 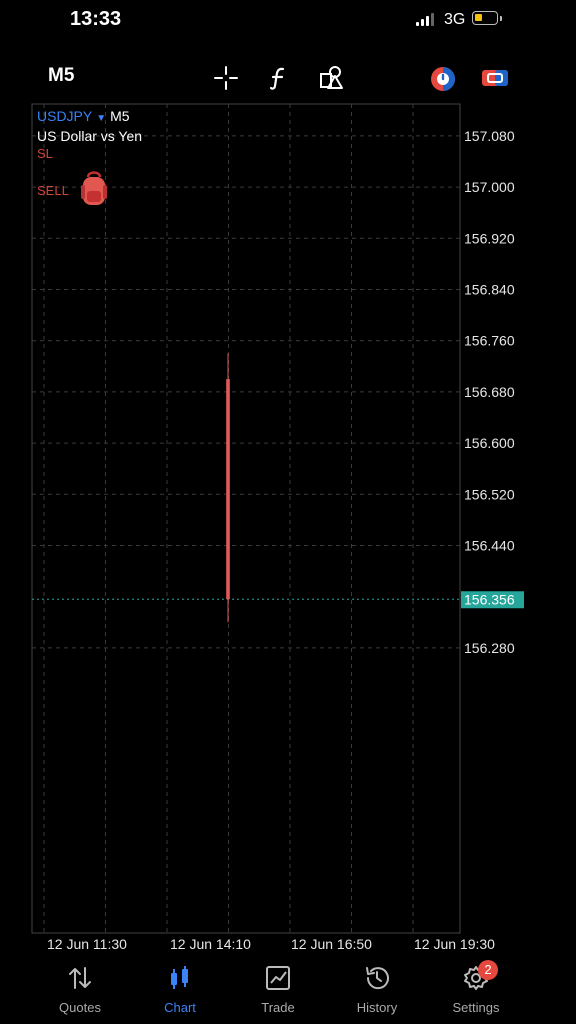 What do you see at coordinates (80, 978) in the screenshot?
I see `quotes-icon` at bounding box center [80, 978].